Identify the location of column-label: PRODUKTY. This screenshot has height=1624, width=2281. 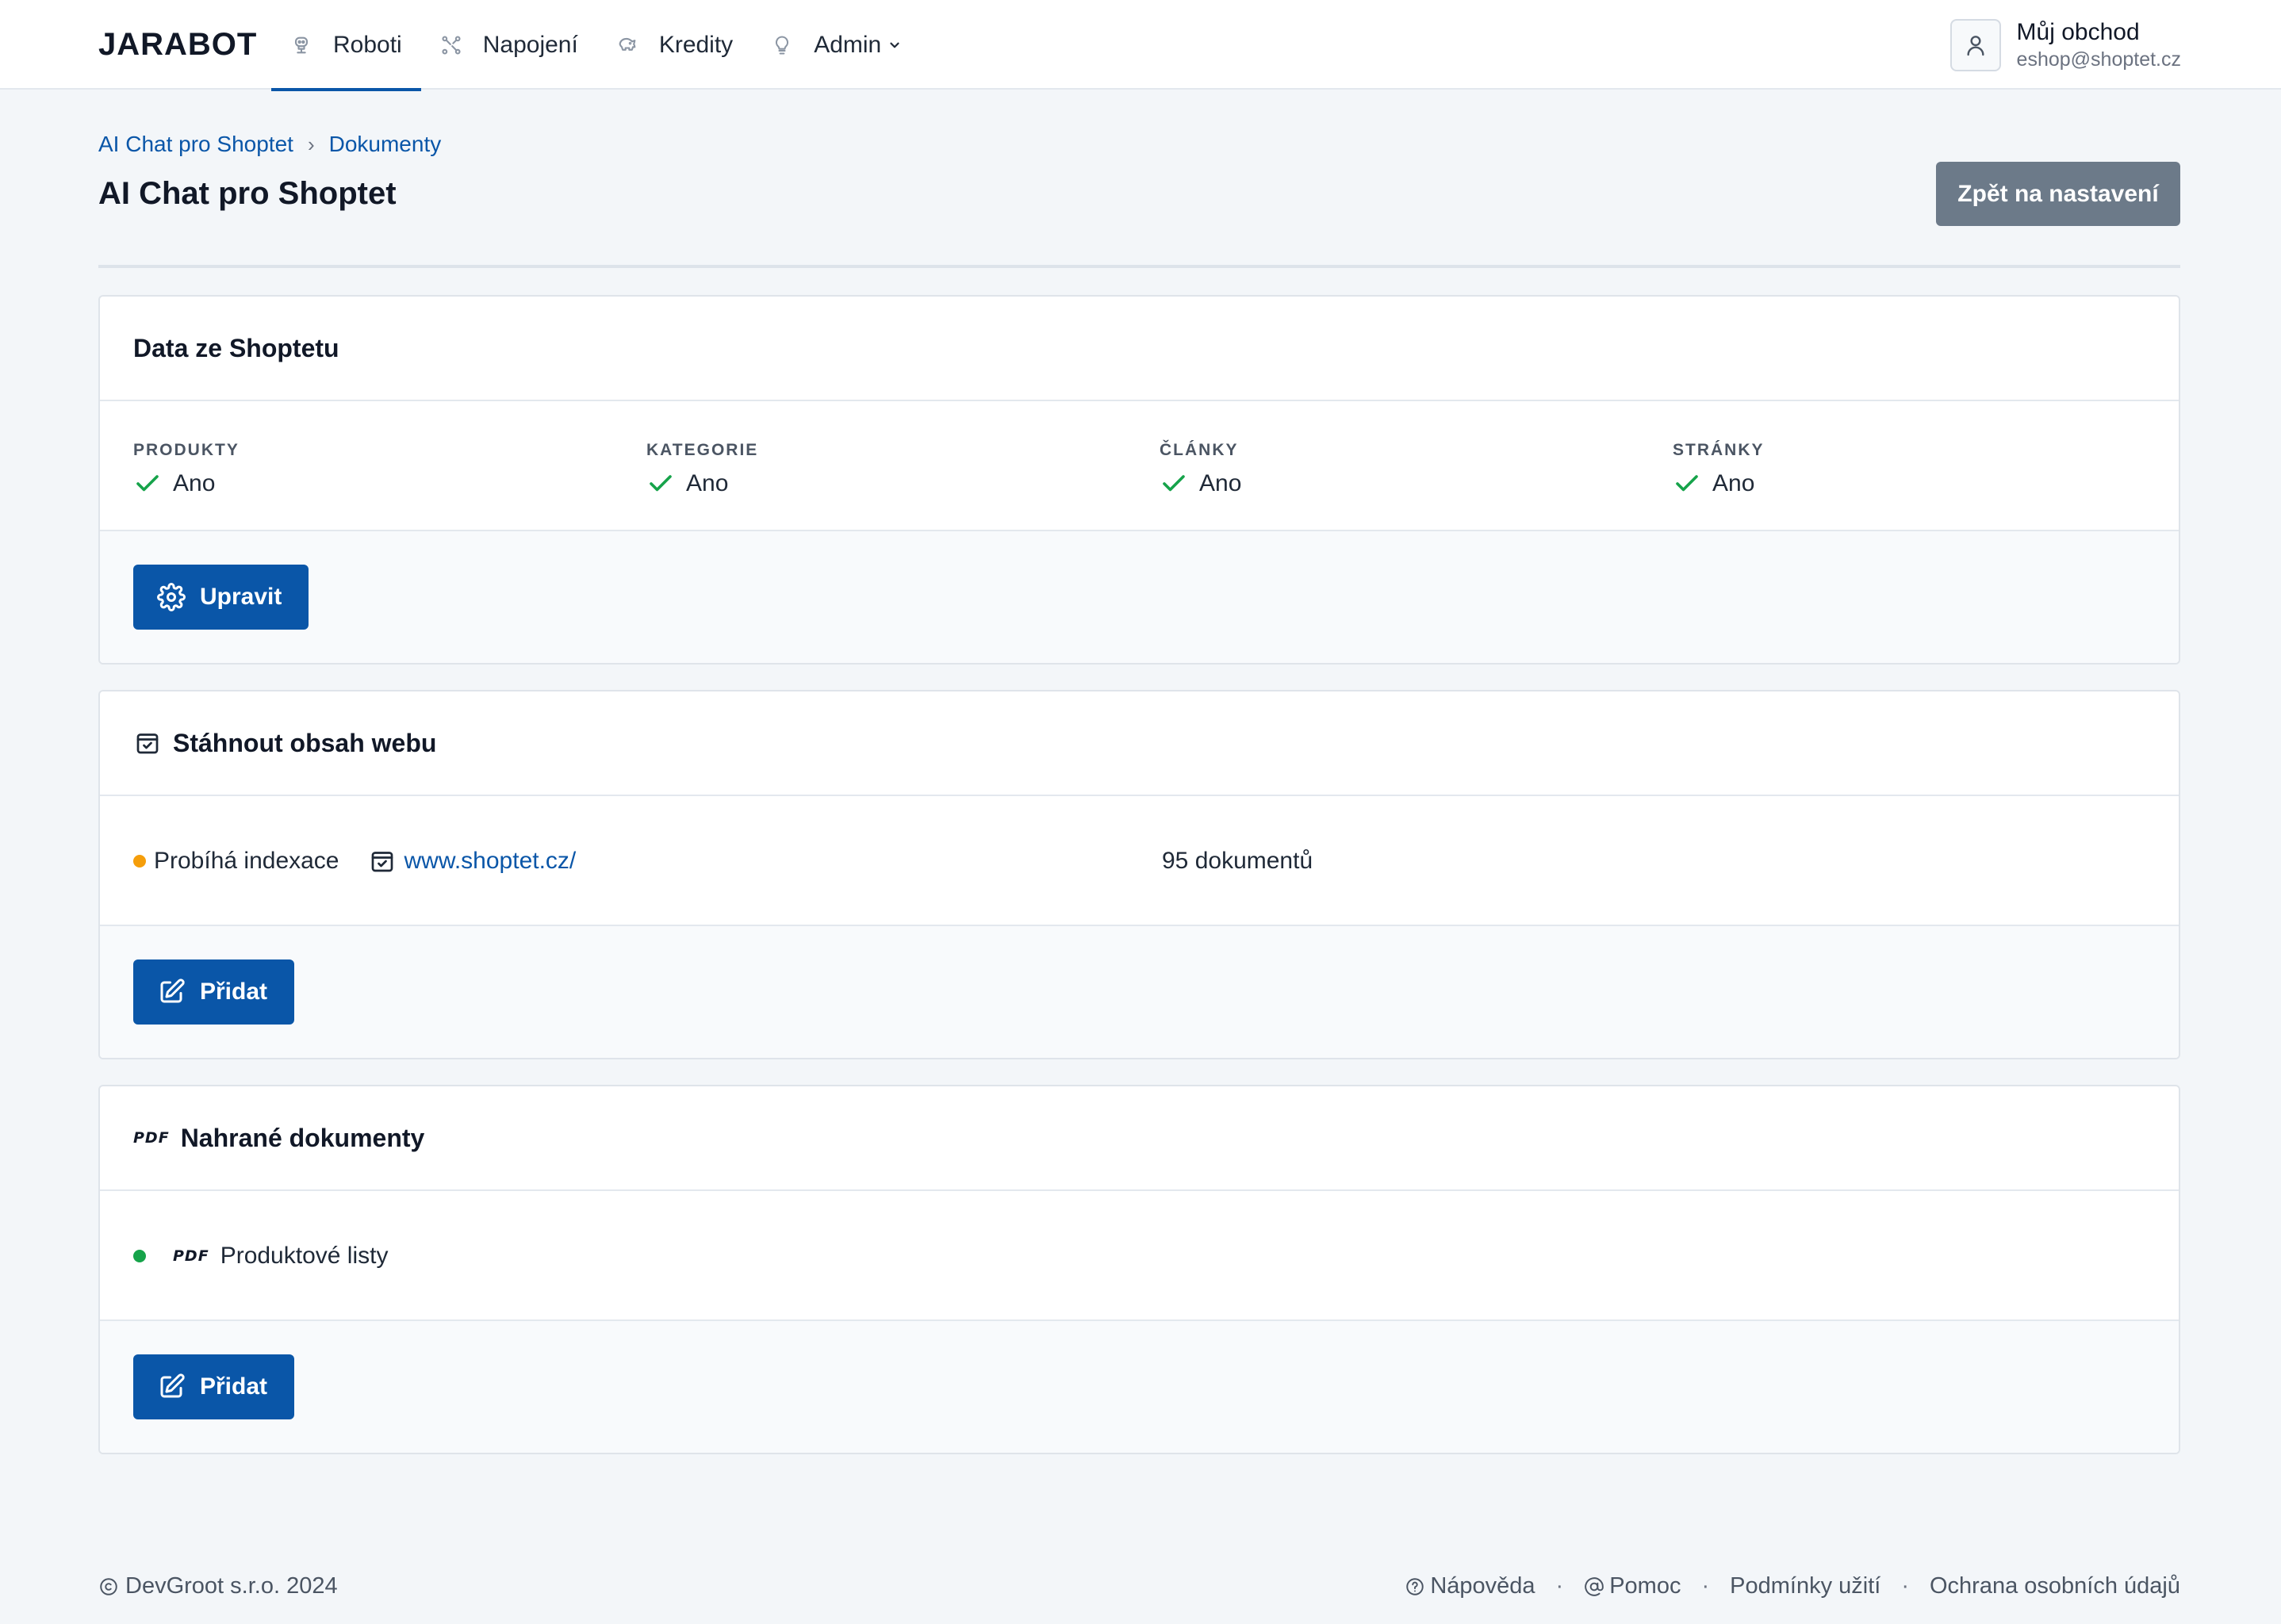
(186, 450).